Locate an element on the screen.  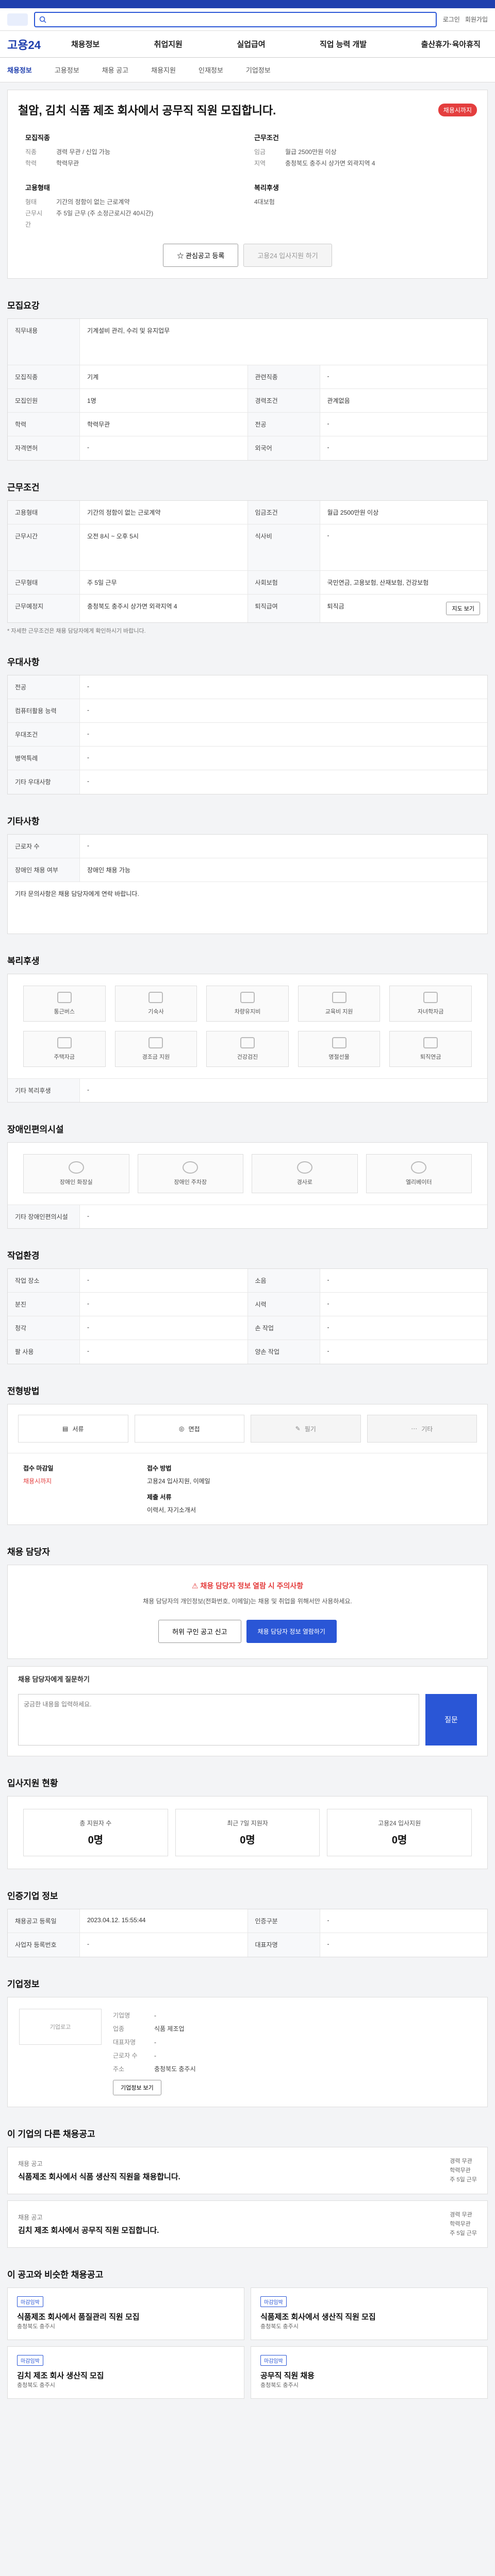
table-cell: 퇴직금 지도 보기 is located at coordinates (404, 608).